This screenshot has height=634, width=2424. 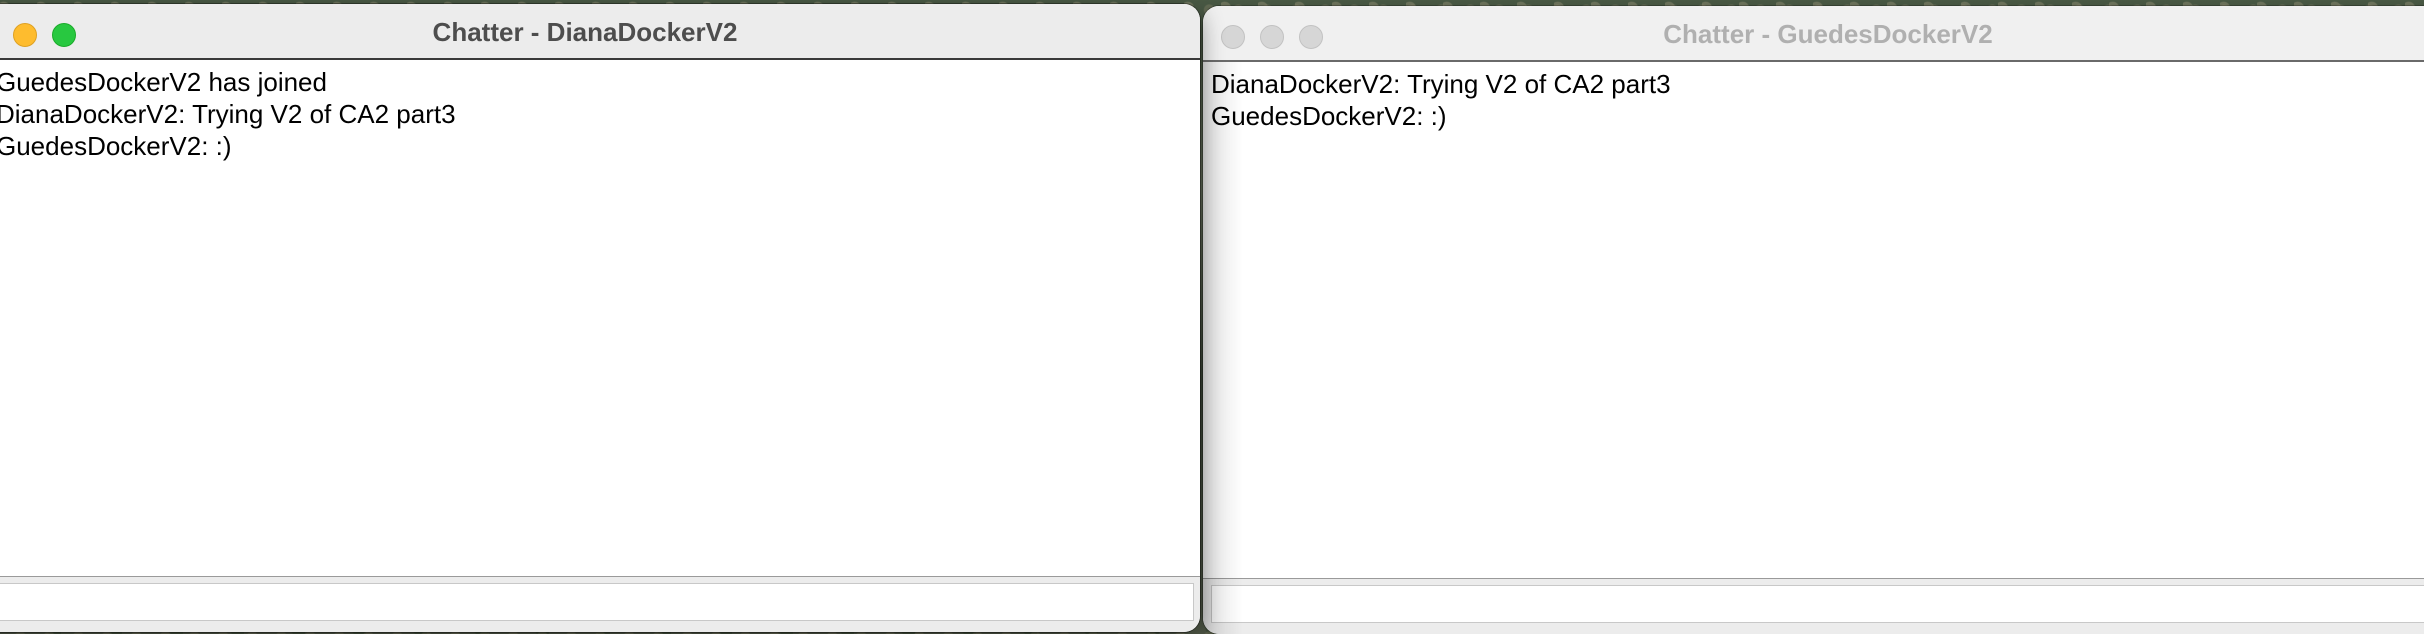 What do you see at coordinates (1828, 34) in the screenshot?
I see `window-title: Chatter - GuedesDockerV2` at bounding box center [1828, 34].